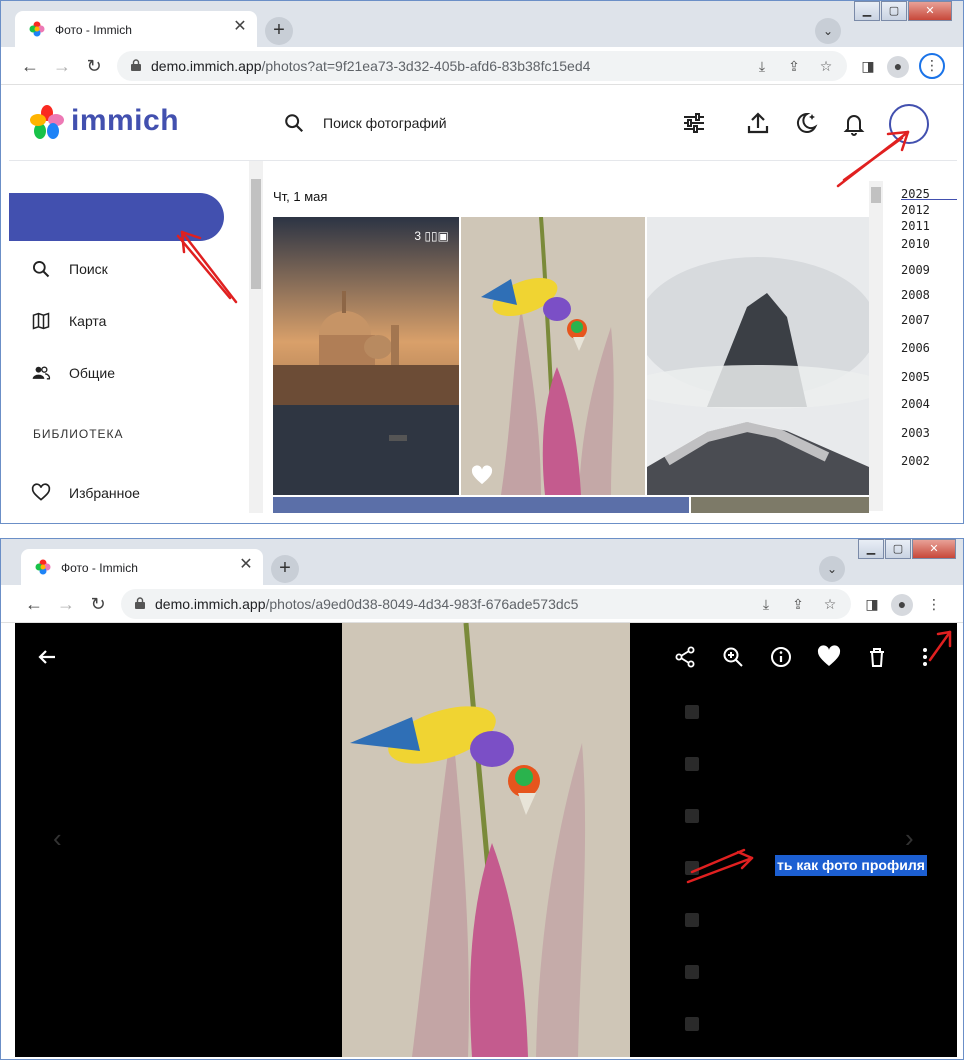 This screenshot has height=1060, width=972. Describe the element at coordinates (909, 124) in the screenshot. I see `user-avatar-button` at that location.